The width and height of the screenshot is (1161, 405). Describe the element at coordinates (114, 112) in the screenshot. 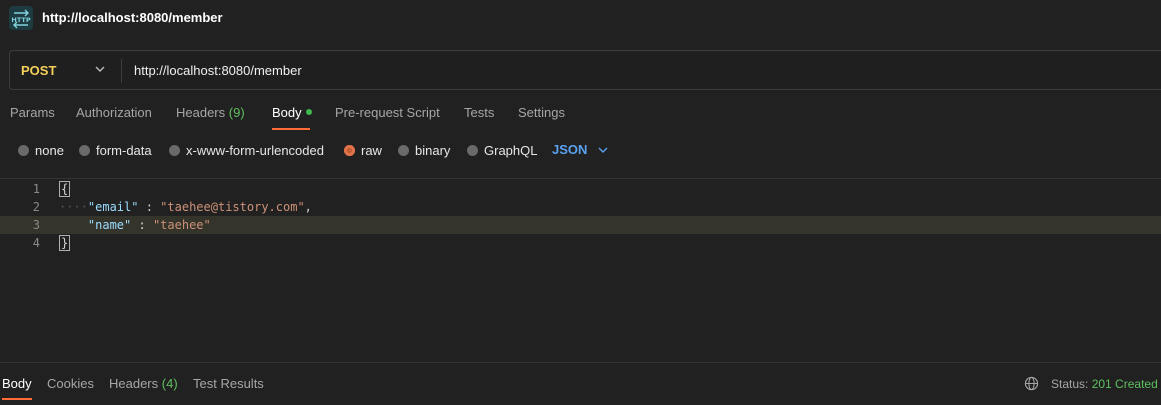

I see `tab-authorization: Authorization` at that location.